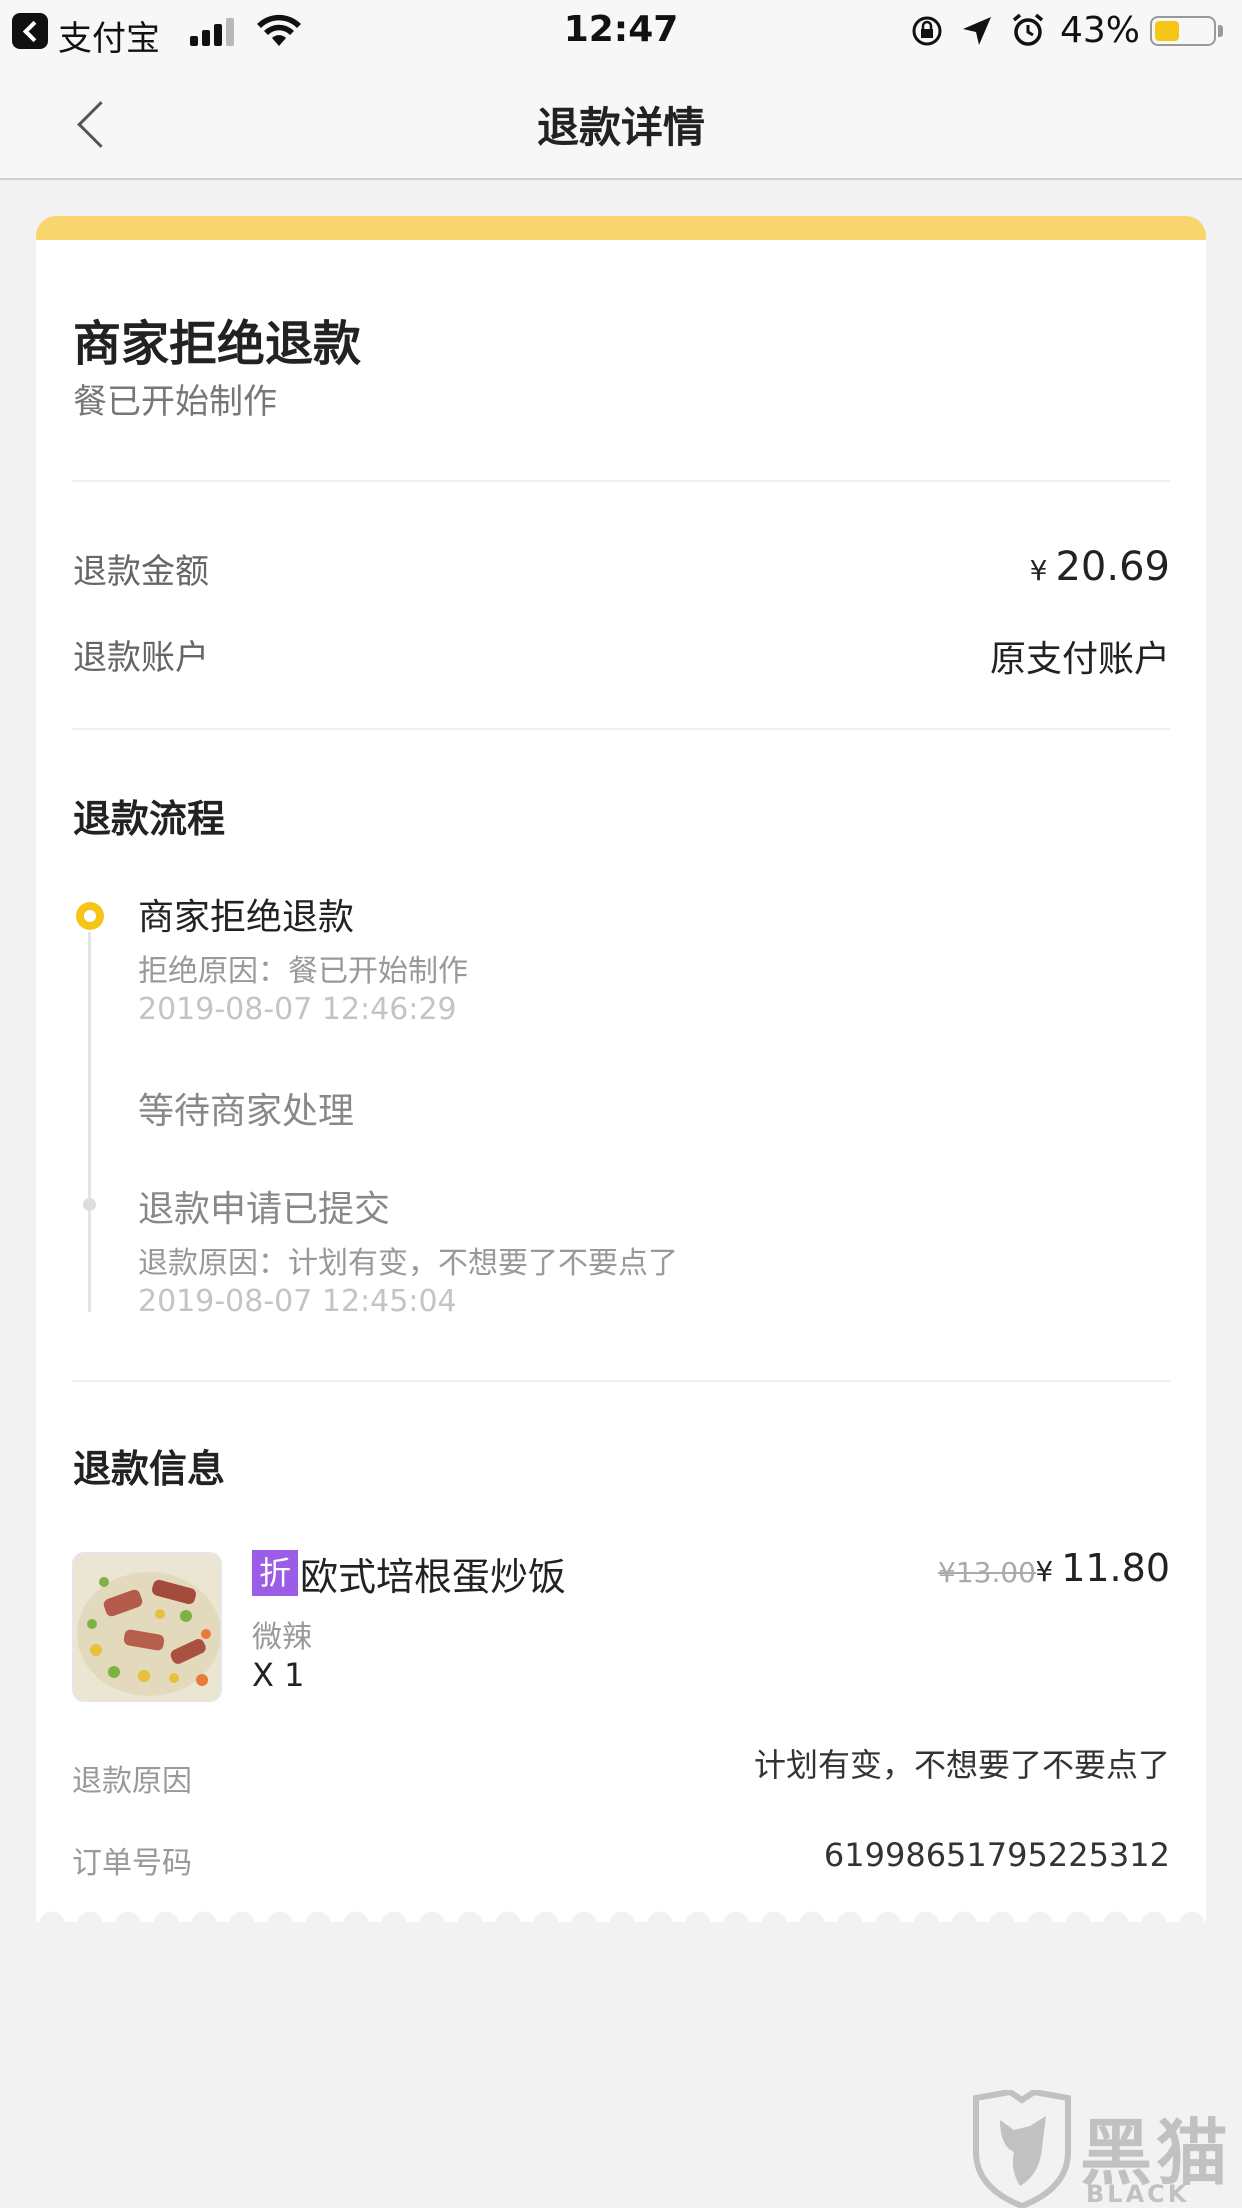  What do you see at coordinates (1167, 31) in the screenshot?
I see `battery-level` at bounding box center [1167, 31].